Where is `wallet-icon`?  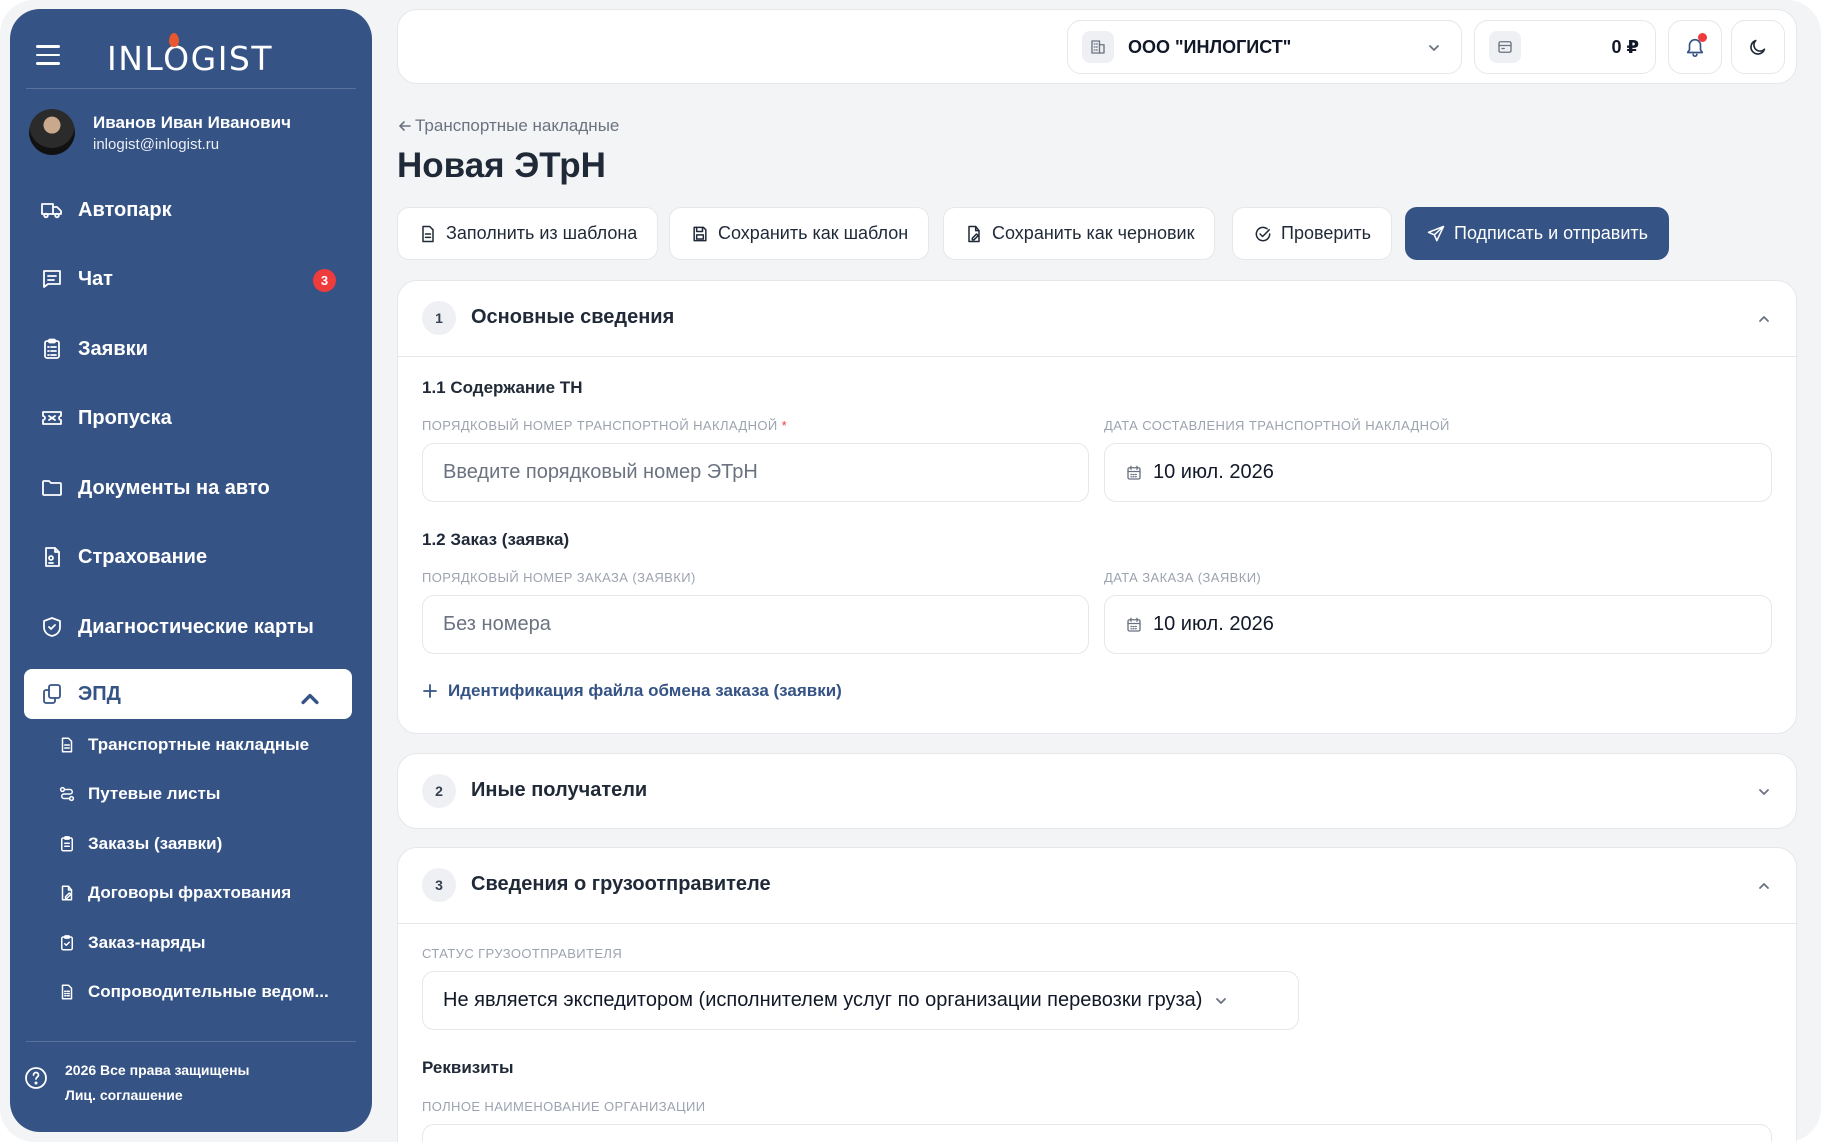
wallet-icon is located at coordinates (1505, 47).